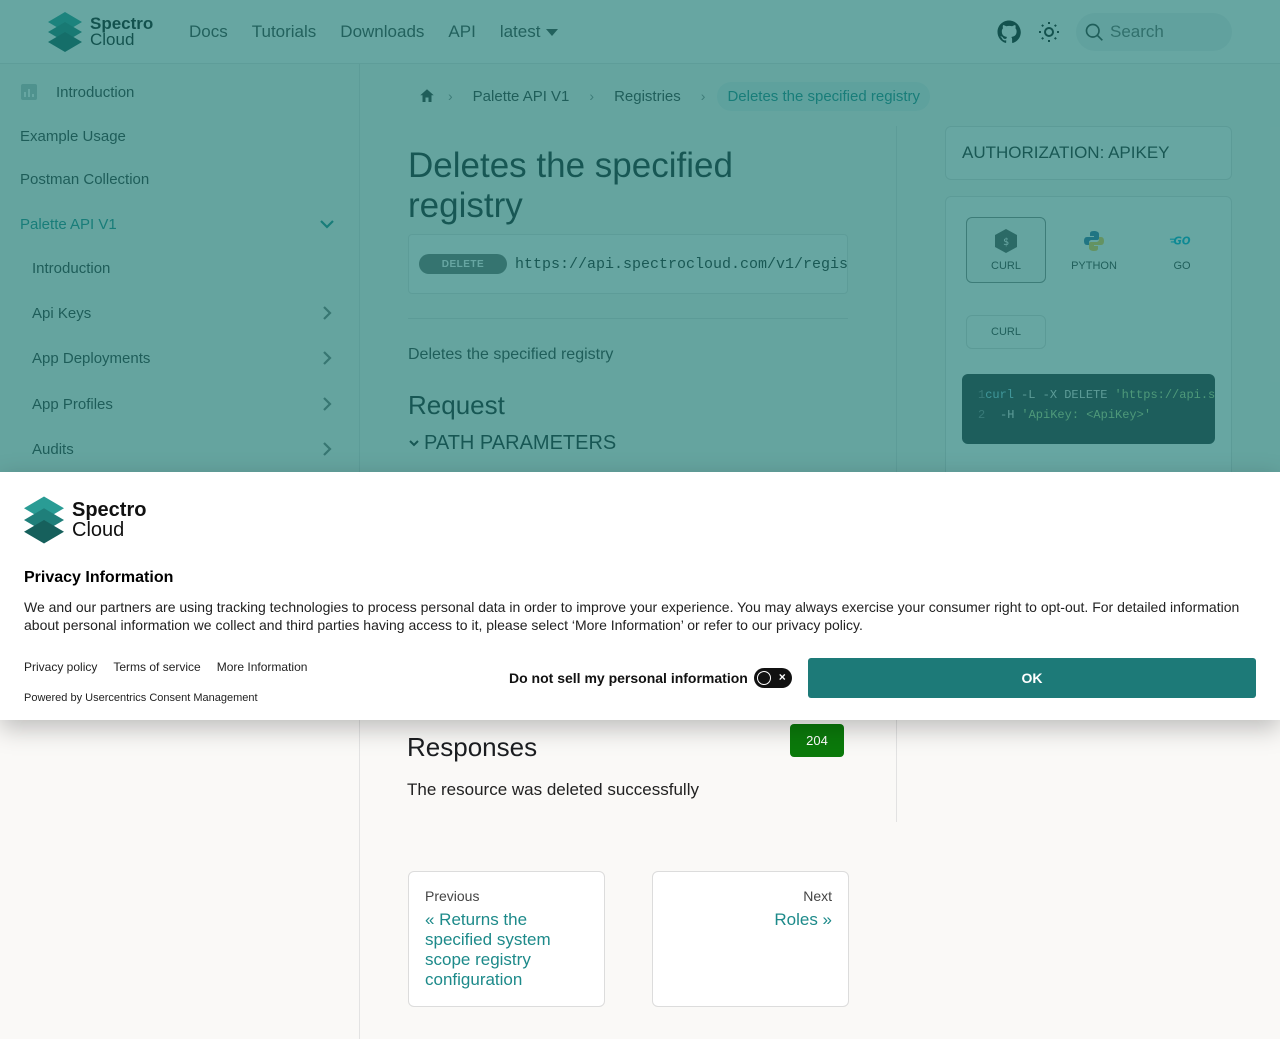  I want to click on github-icon, so click(1009, 32).